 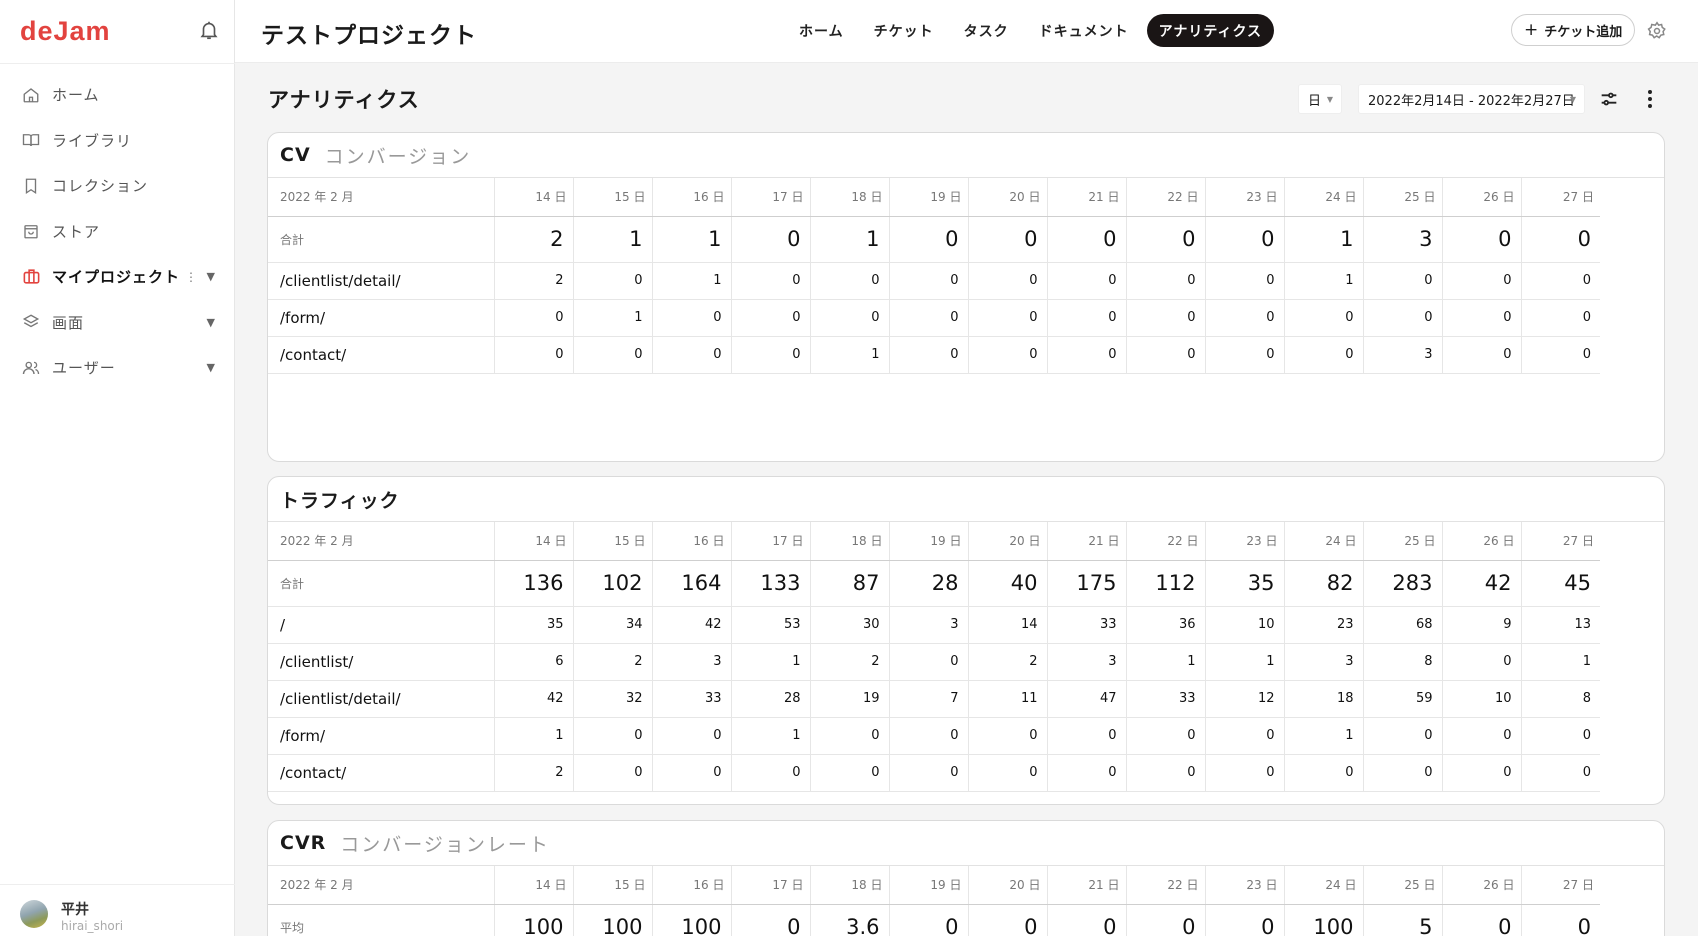 I want to click on value-cell: 9, so click(x=1482, y=625).